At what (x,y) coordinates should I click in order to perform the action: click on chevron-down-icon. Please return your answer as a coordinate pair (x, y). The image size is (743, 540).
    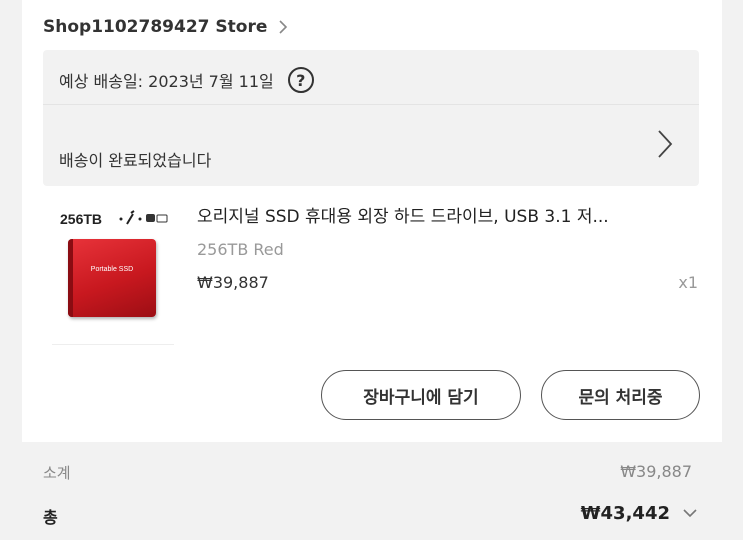
    Looking at the image, I should click on (690, 513).